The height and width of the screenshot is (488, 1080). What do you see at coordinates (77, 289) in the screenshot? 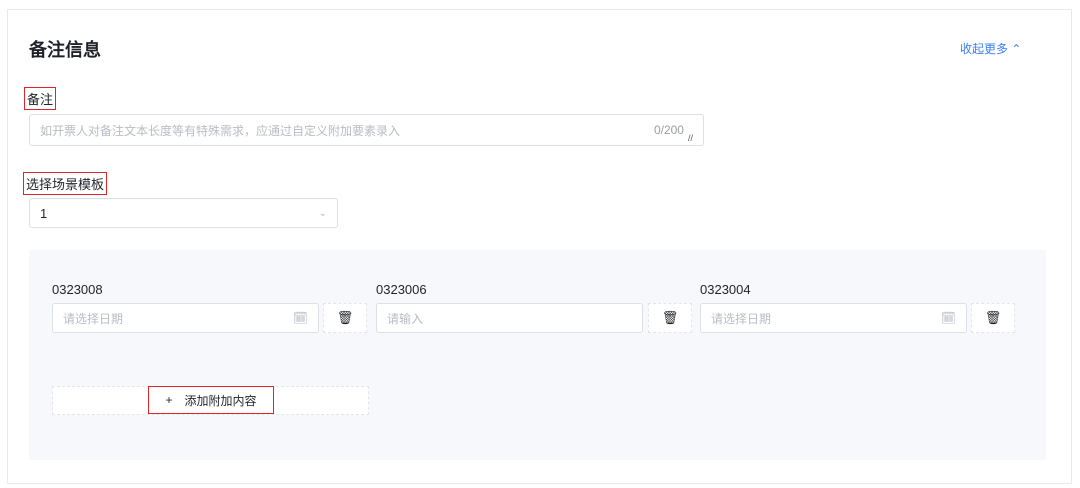
I see `field-label: 0323008` at bounding box center [77, 289].